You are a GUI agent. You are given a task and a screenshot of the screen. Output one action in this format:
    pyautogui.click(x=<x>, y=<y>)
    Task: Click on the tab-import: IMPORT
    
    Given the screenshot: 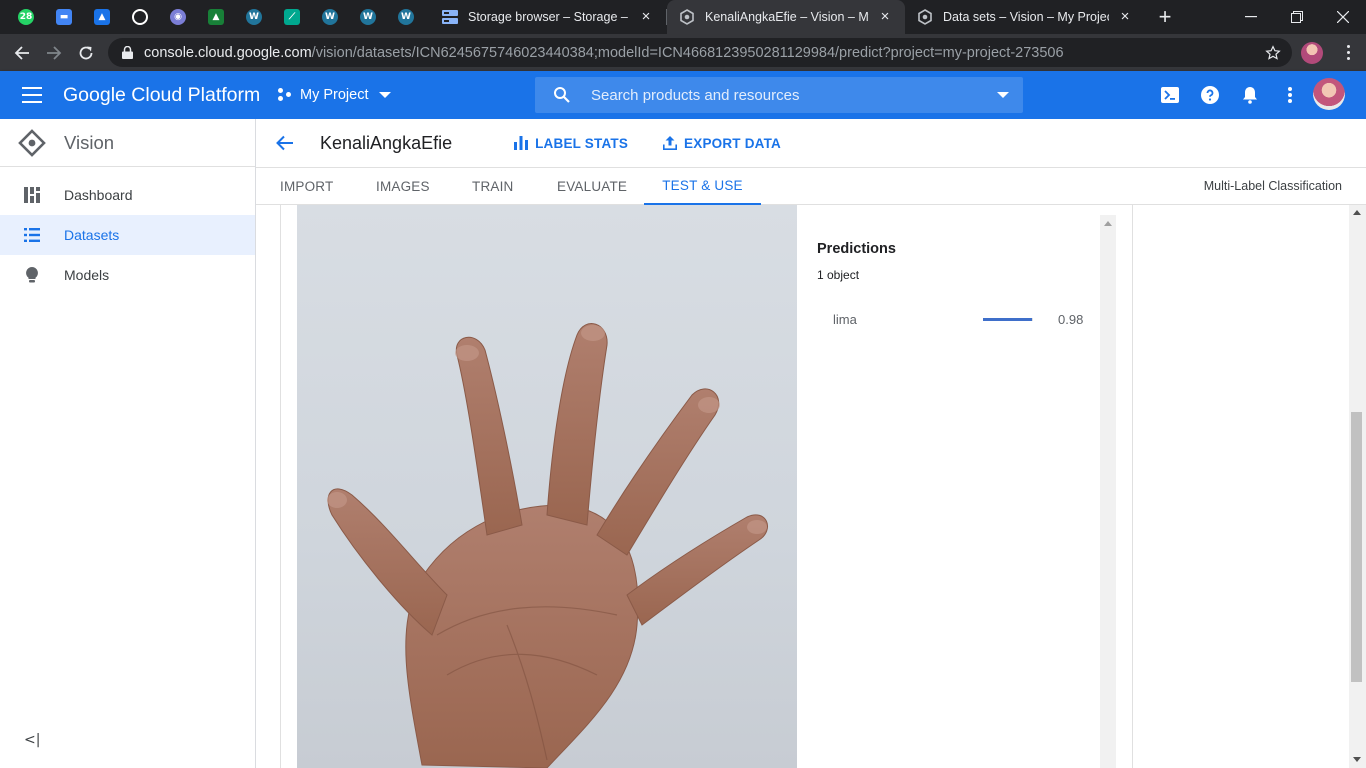 What is the action you would take?
    pyautogui.click(x=306, y=186)
    